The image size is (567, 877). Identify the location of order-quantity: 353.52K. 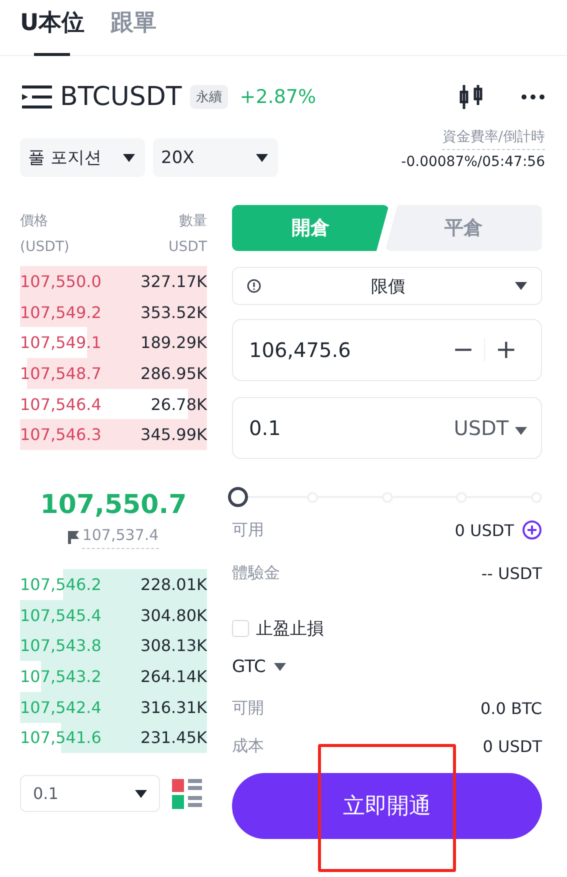
(173, 312).